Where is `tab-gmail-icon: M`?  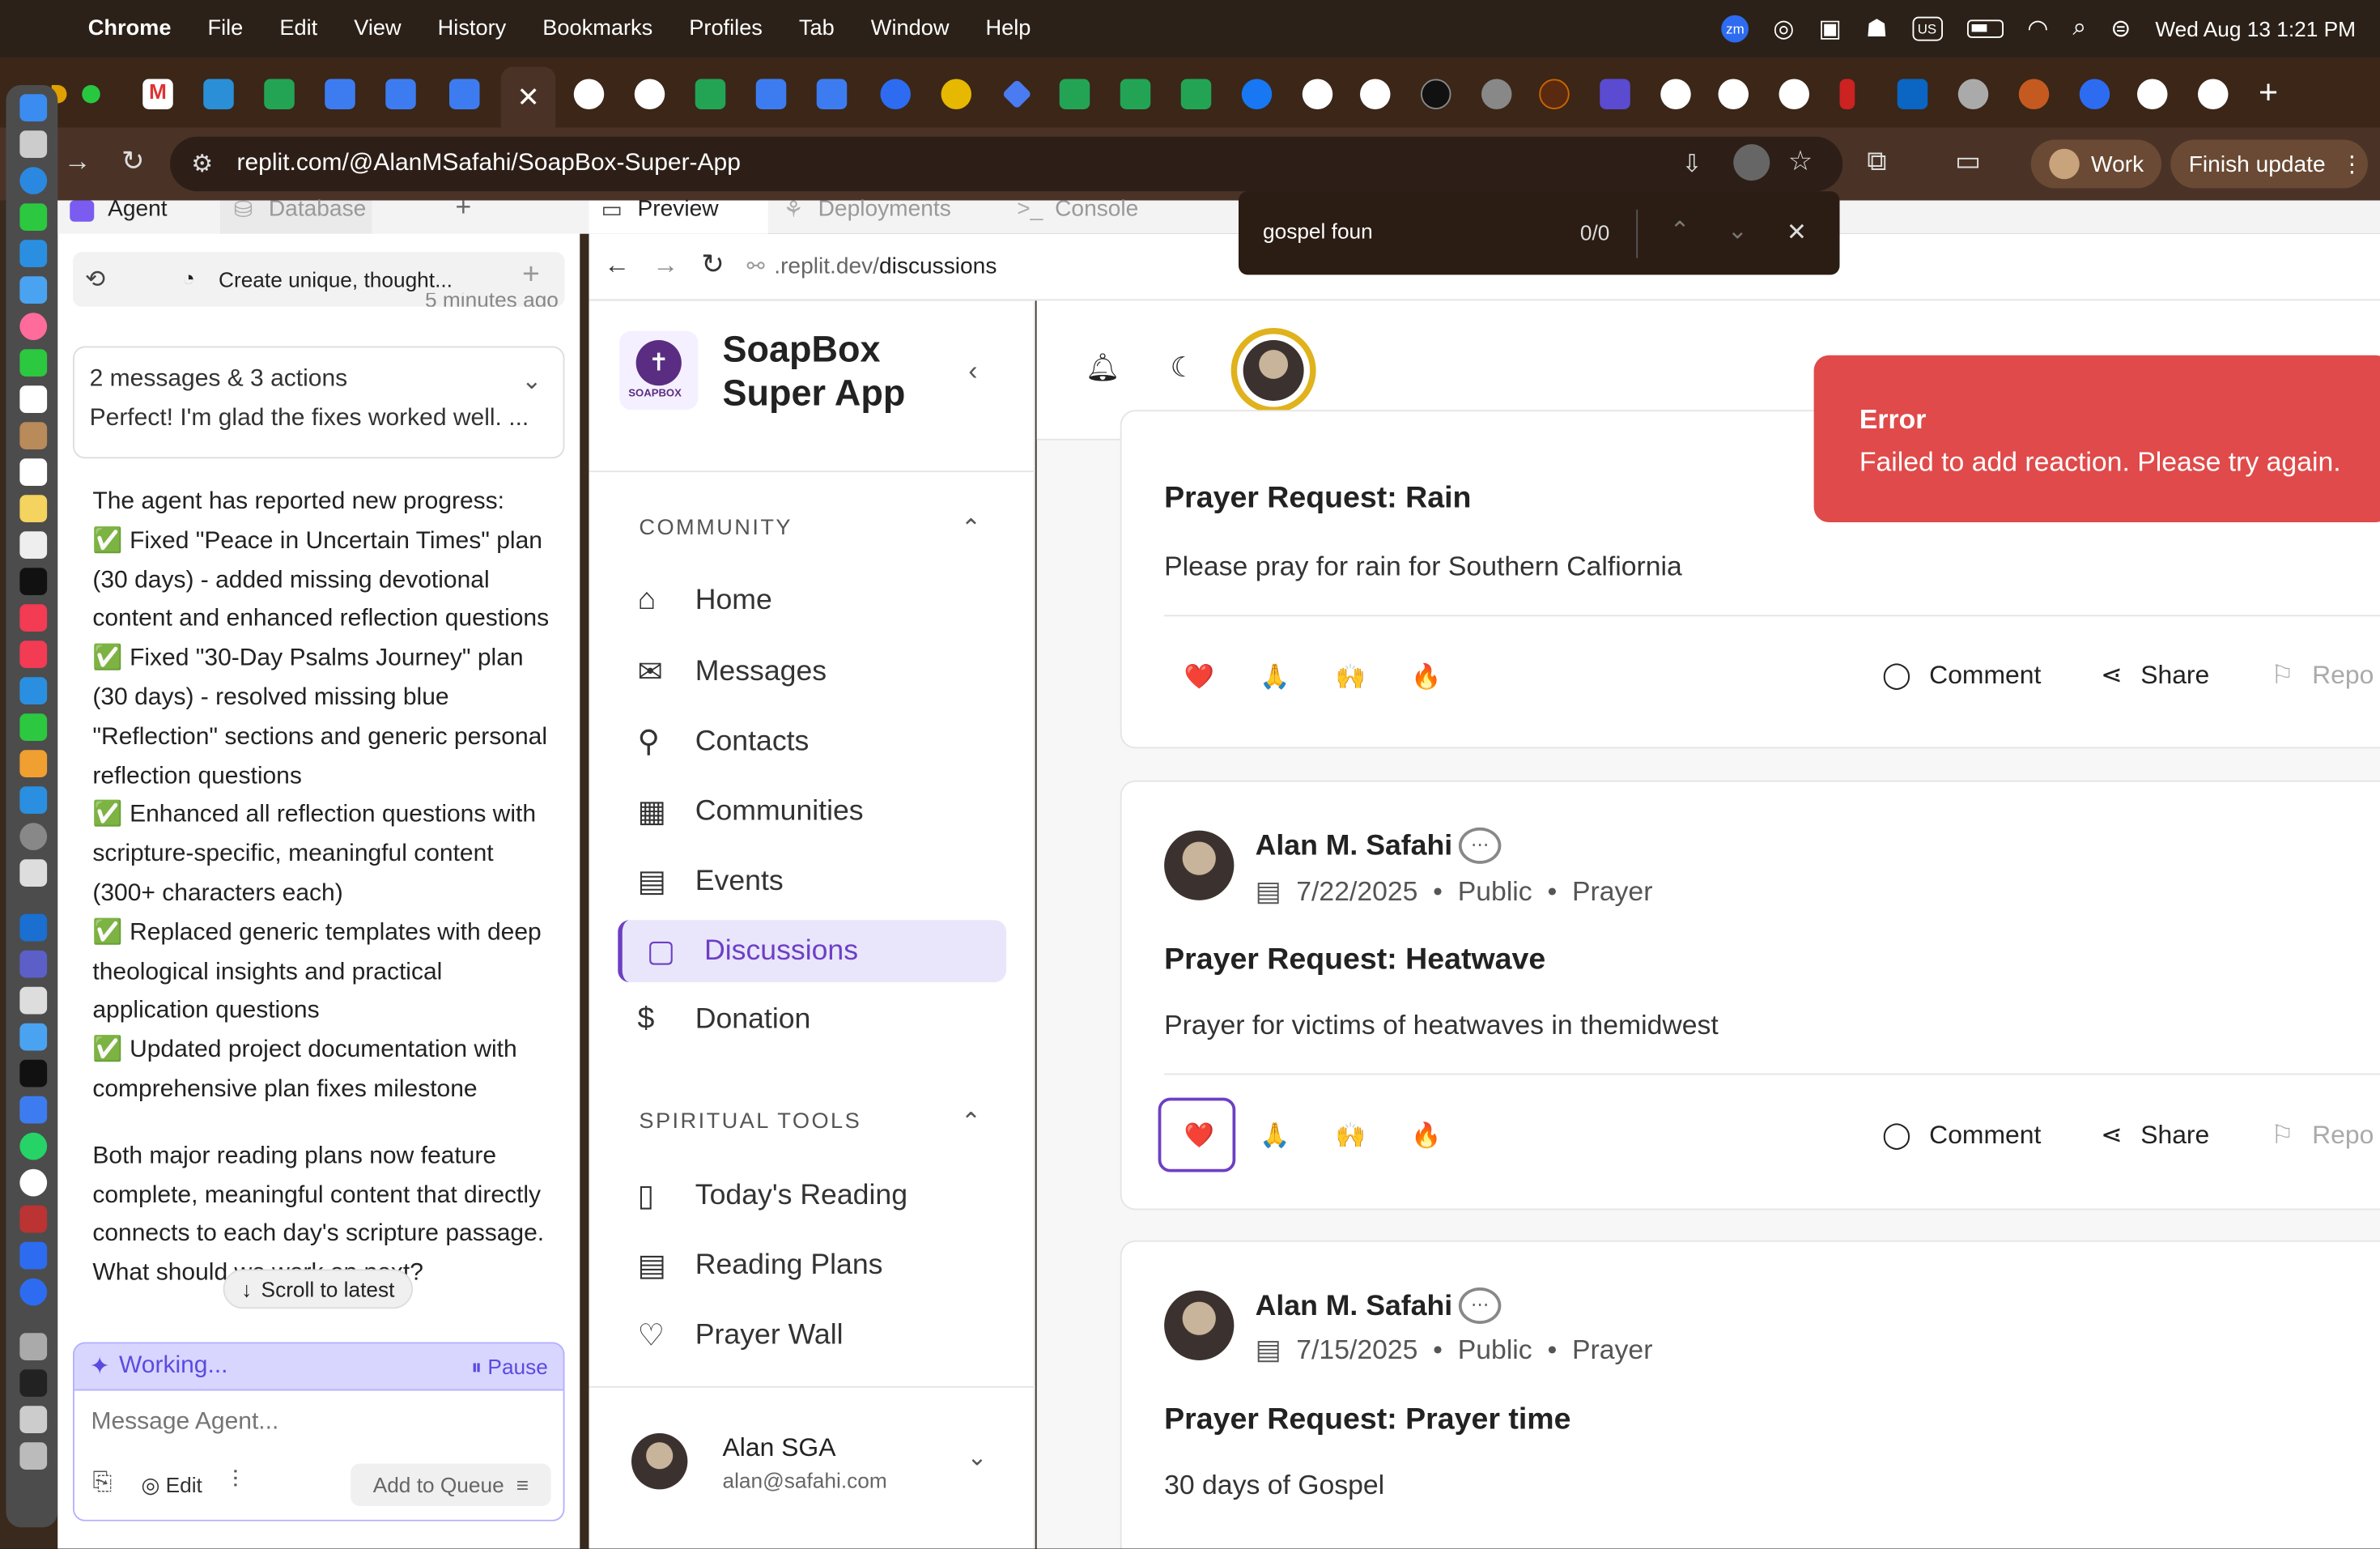 tab-gmail-icon: M is located at coordinates (157, 95).